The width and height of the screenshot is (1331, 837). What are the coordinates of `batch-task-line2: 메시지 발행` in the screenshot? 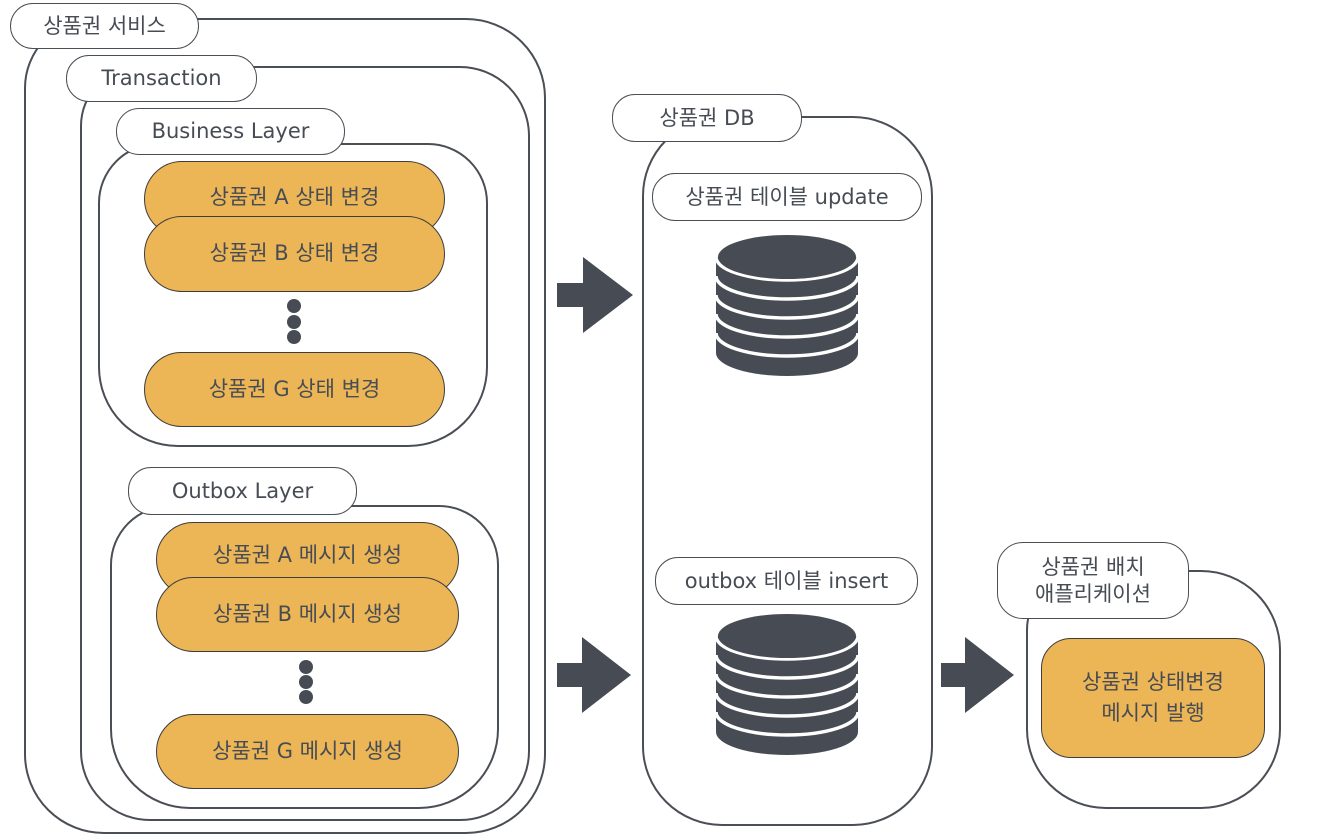 It's located at (1153, 713).